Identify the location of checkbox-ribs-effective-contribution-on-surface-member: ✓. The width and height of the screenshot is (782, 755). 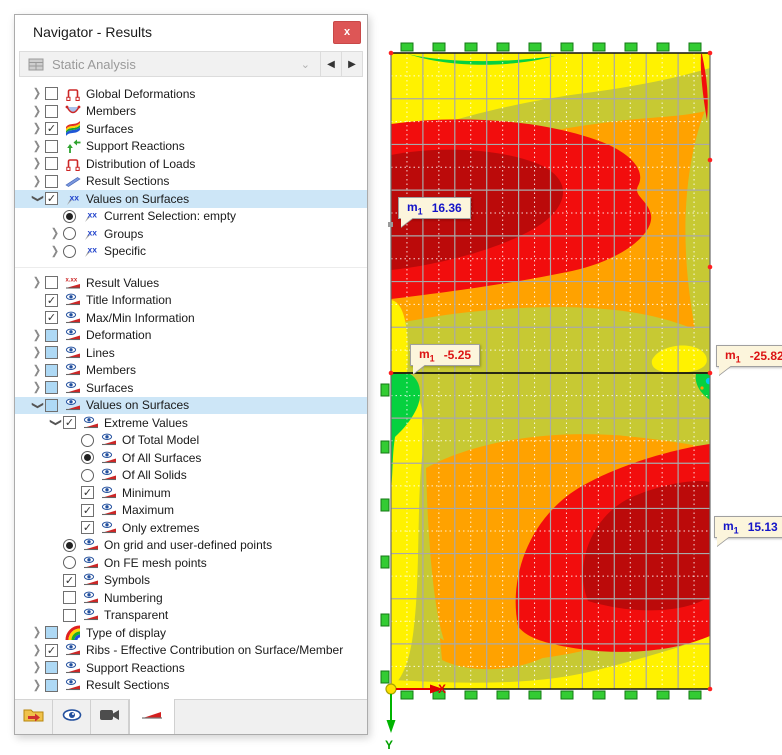
(51, 650).